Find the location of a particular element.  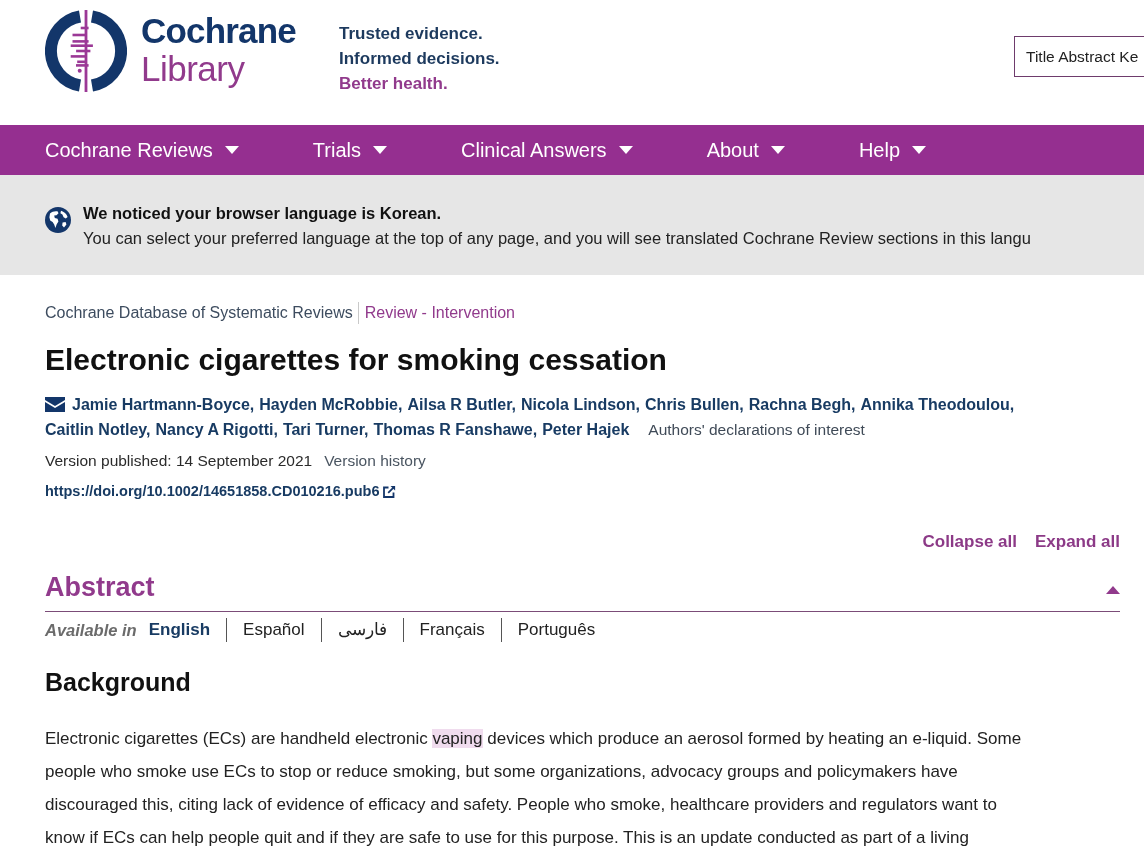

language-tab: فارسی is located at coordinates (361, 630).